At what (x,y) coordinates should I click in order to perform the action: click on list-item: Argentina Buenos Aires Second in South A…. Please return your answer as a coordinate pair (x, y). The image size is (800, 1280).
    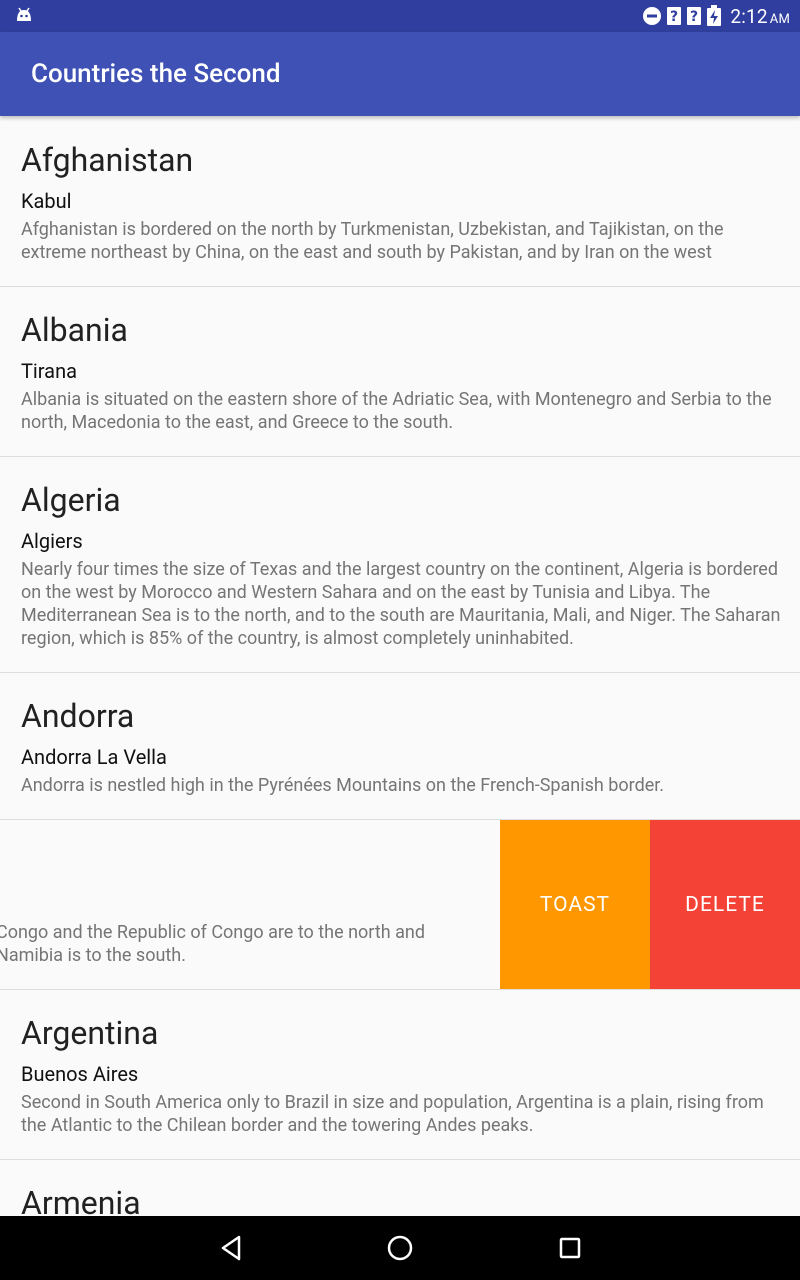
    Looking at the image, I should click on (400, 1075).